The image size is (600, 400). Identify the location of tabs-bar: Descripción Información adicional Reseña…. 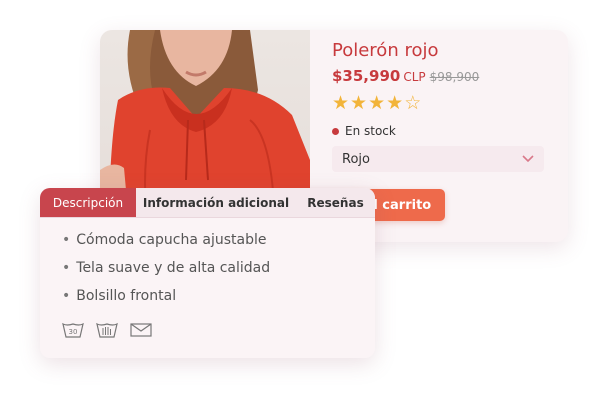
(207, 203).